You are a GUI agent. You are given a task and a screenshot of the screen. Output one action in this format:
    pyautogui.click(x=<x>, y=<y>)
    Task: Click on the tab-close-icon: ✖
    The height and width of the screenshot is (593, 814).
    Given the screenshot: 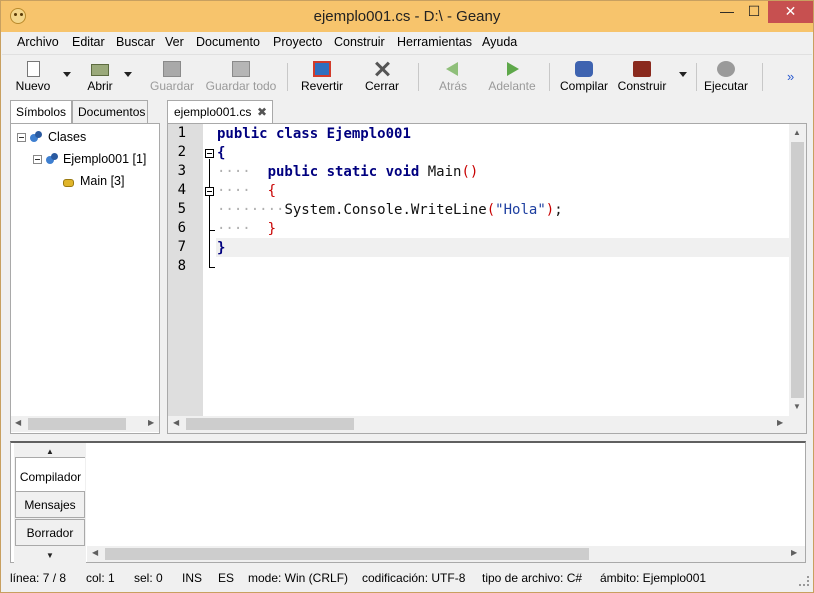 What is the action you would take?
    pyautogui.click(x=262, y=112)
    